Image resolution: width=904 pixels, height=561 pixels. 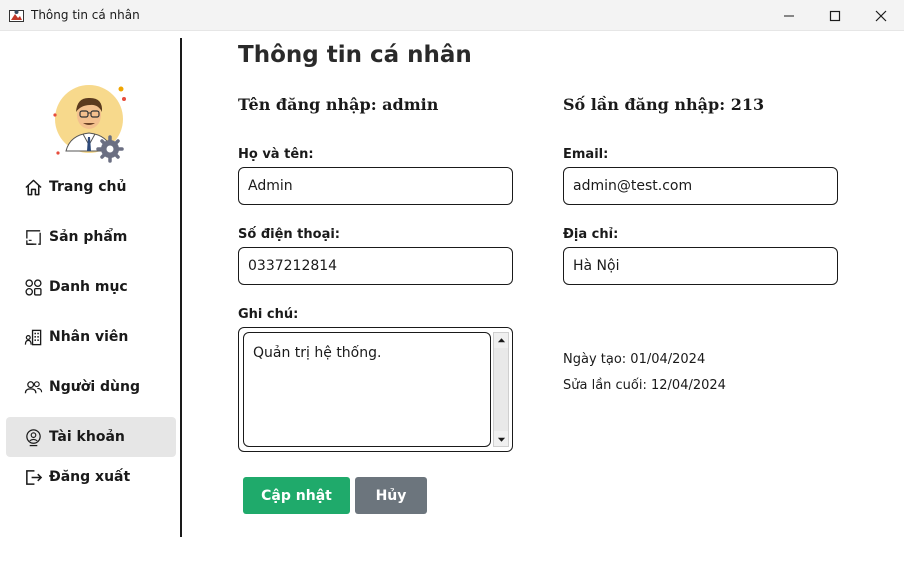 What do you see at coordinates (33, 337) in the screenshot?
I see `employee-building-icon` at bounding box center [33, 337].